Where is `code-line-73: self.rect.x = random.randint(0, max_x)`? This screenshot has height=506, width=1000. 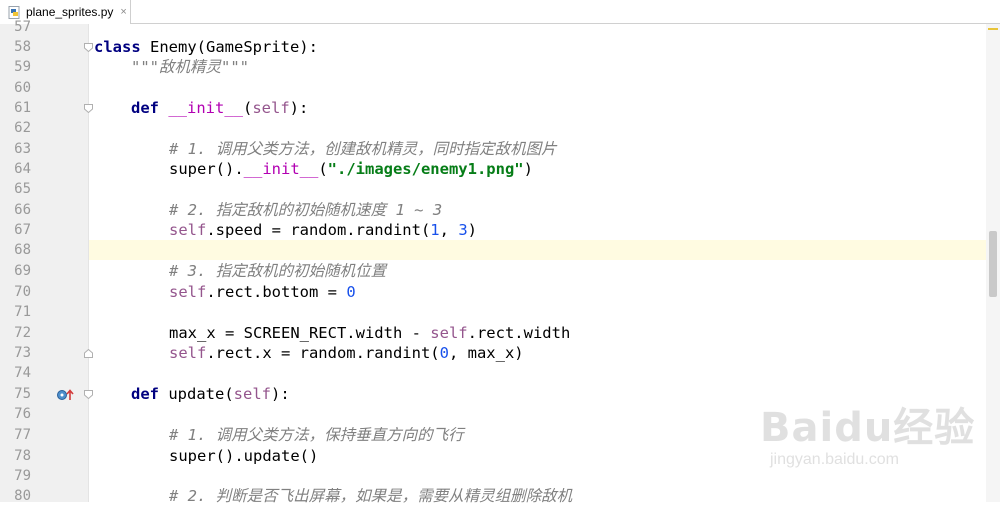
code-line-73: self.rect.x = random.randint(0, max_x) is located at coordinates (346, 353).